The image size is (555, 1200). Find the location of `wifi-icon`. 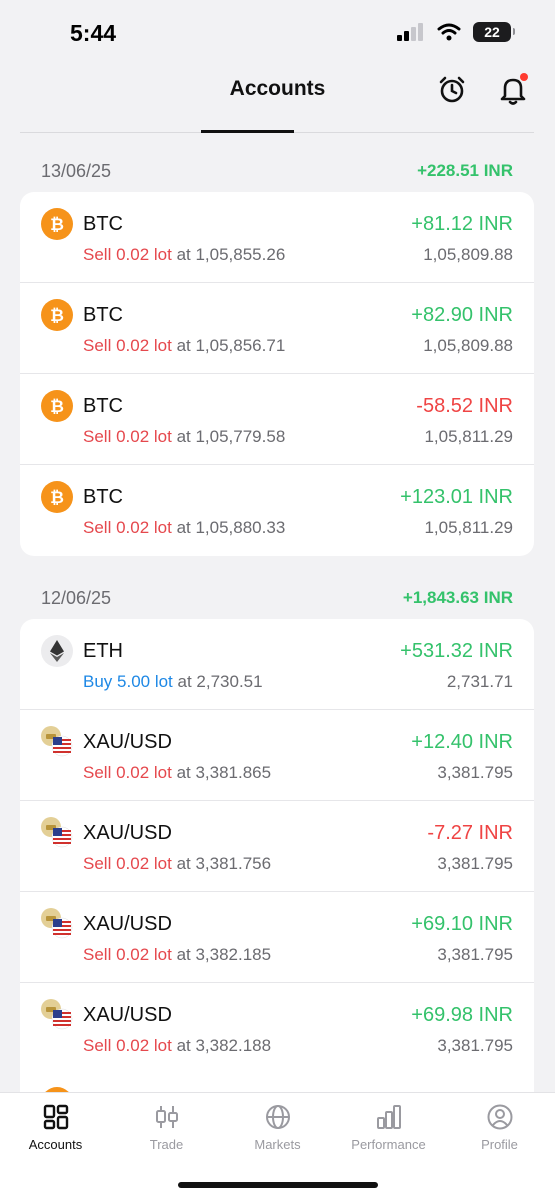

wifi-icon is located at coordinates (449, 32).